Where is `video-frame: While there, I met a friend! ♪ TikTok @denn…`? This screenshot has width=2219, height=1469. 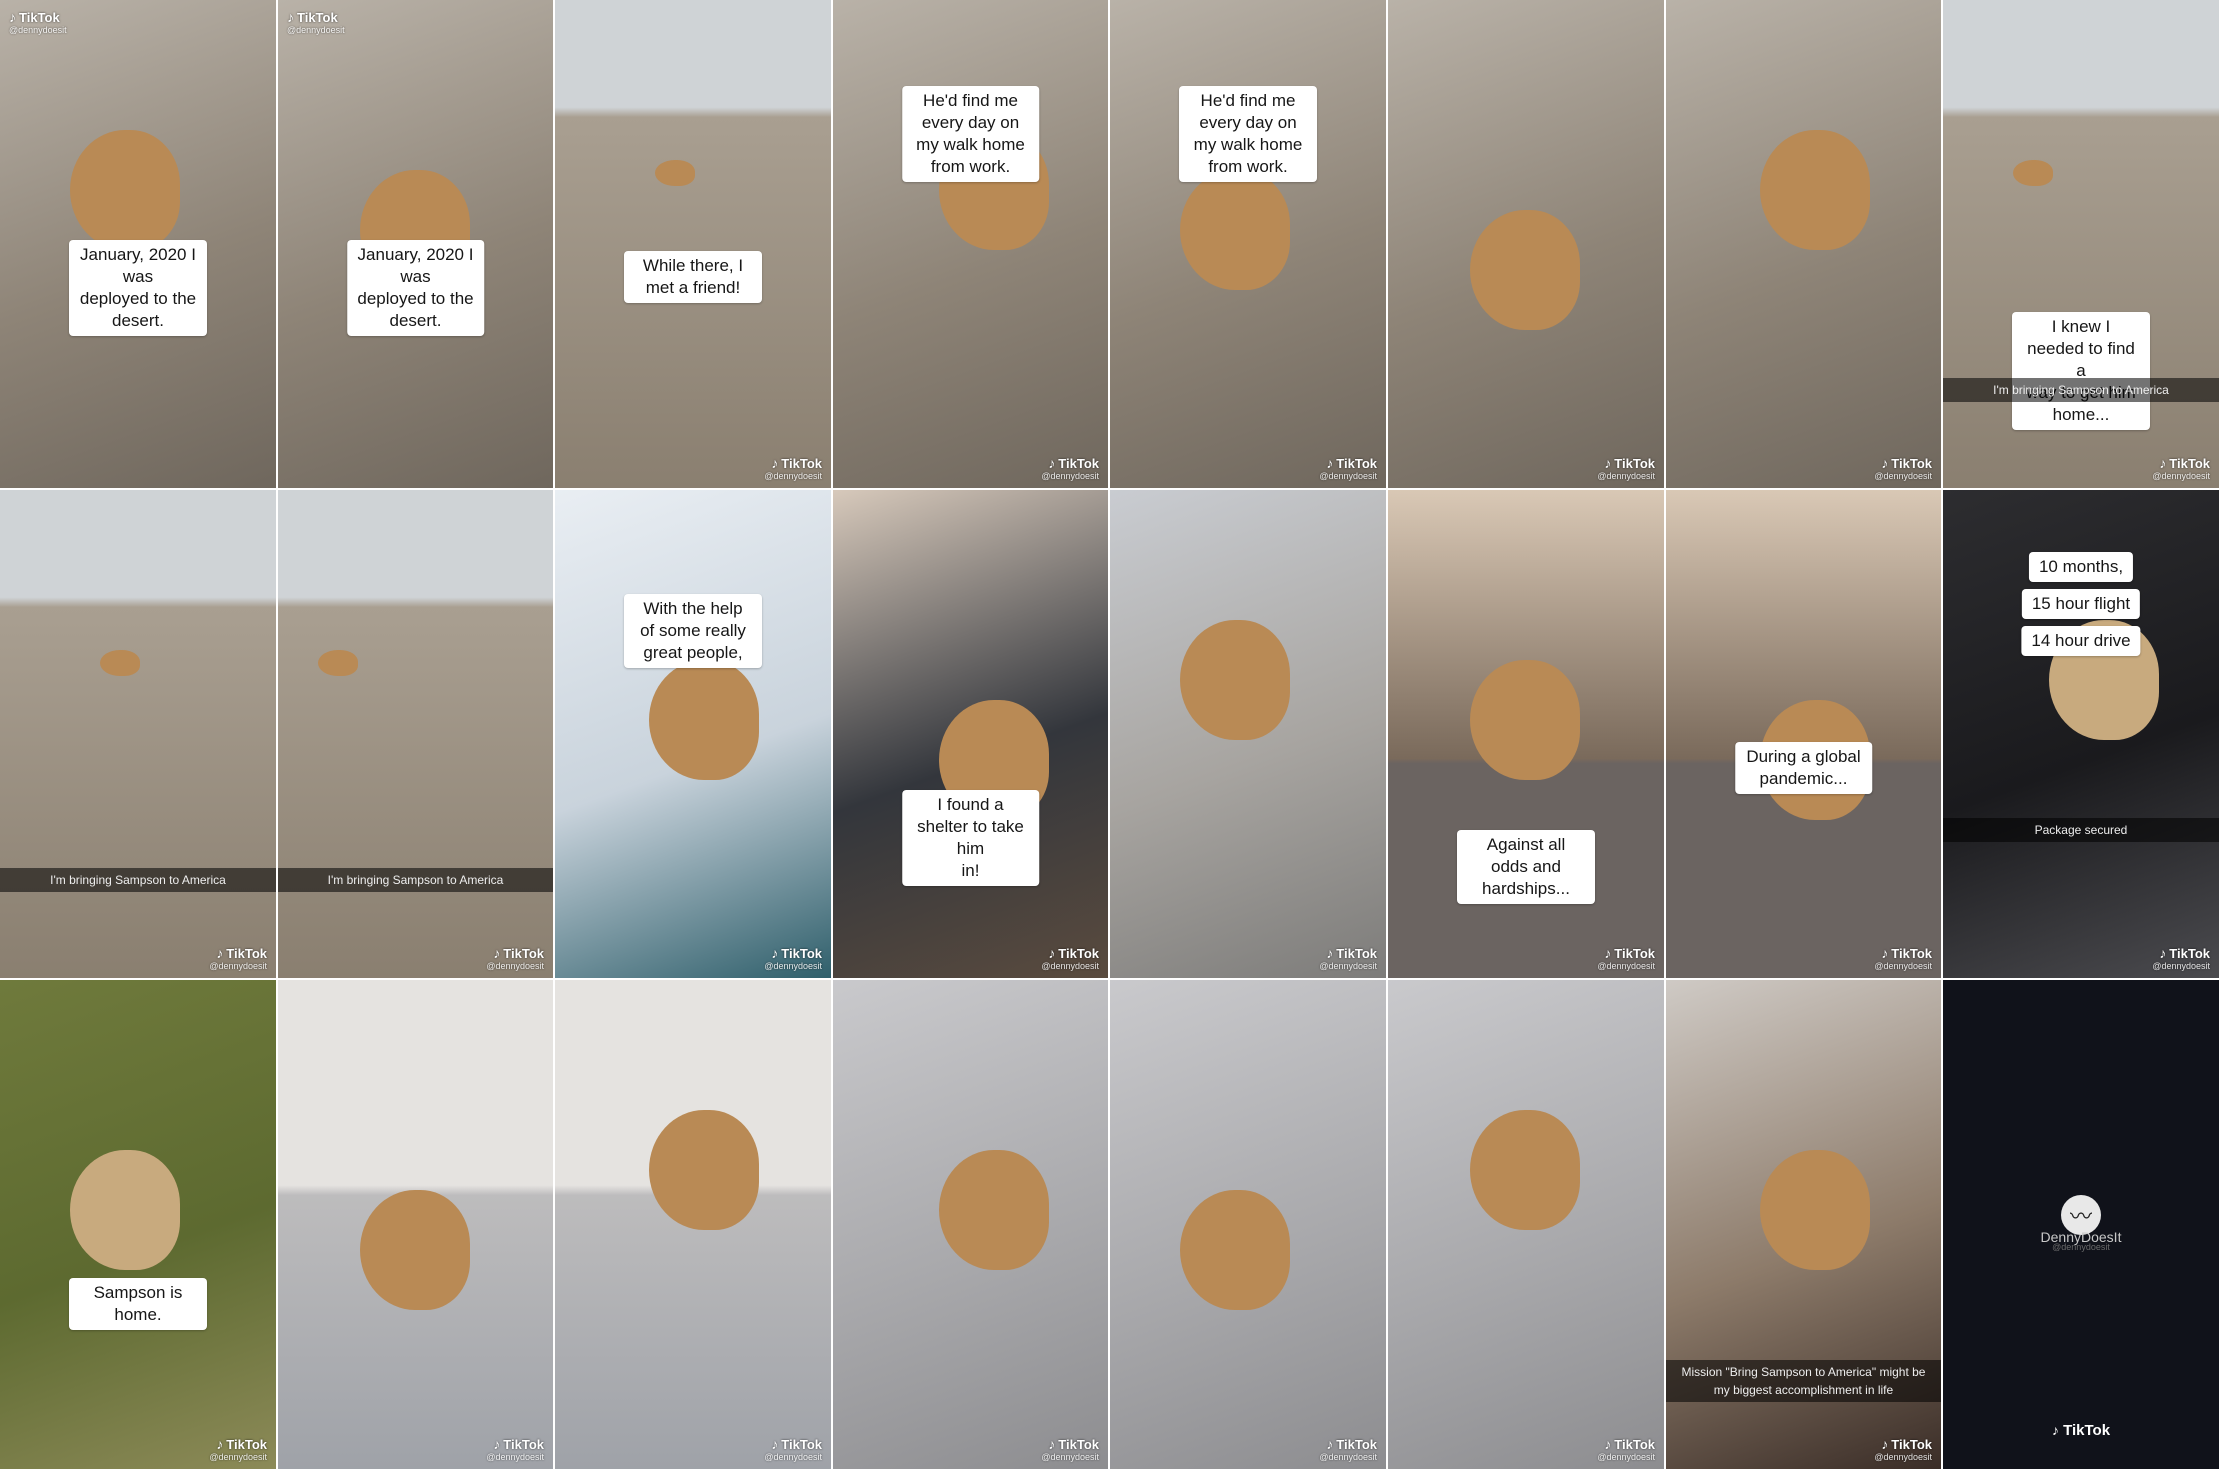
video-frame: While there, I met a friend! ♪ TikTok @denn… is located at coordinates (693, 244).